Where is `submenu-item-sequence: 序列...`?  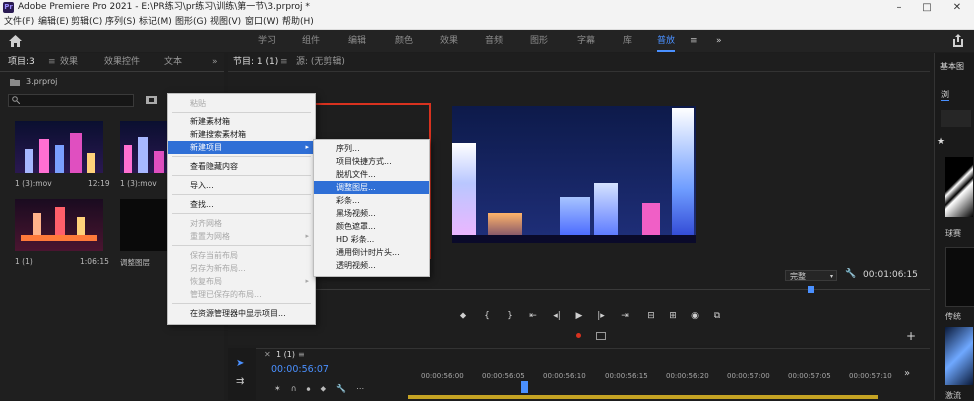
submenu-item-sequence: 序列... is located at coordinates (371, 148).